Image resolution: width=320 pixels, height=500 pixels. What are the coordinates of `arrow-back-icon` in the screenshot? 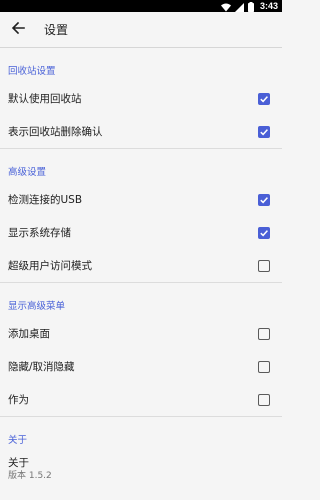 It's located at (18, 29).